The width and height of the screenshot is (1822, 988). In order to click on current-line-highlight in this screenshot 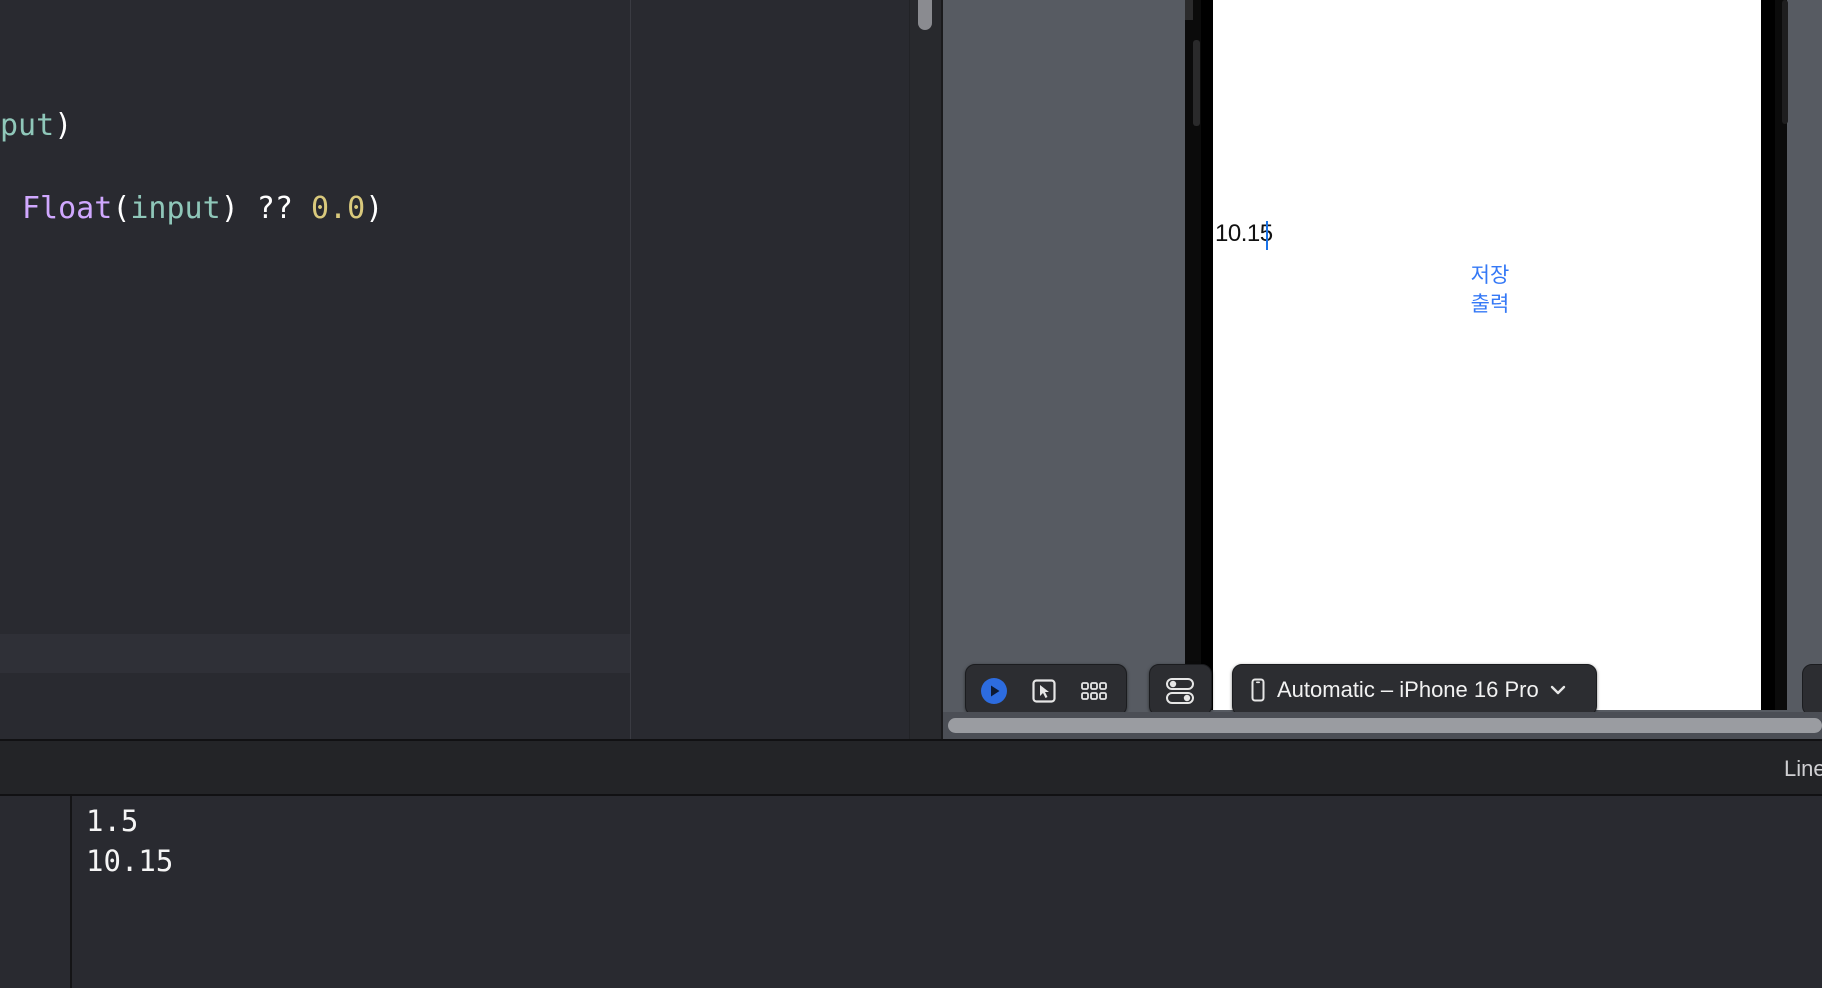, I will do `click(315, 653)`.